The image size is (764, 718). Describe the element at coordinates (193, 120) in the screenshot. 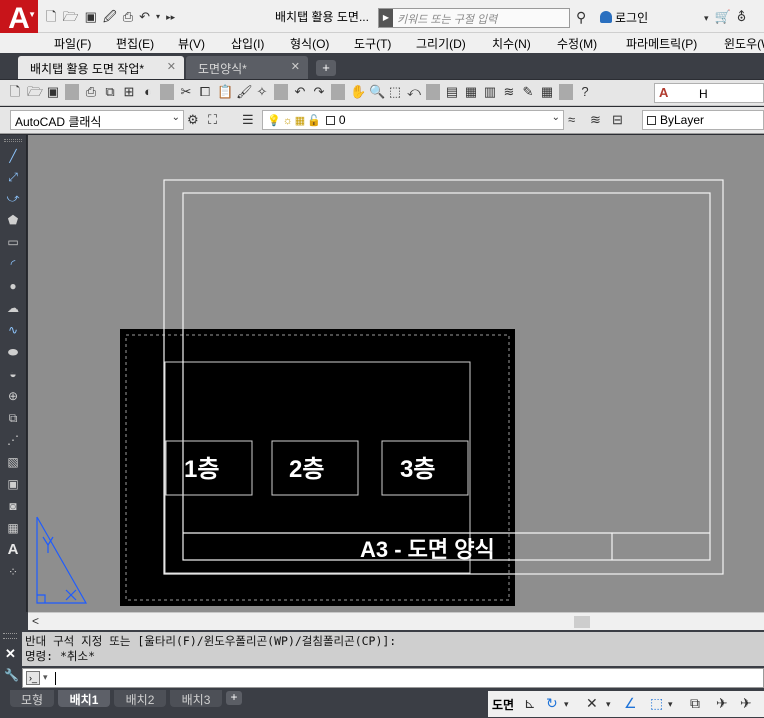

I see `workspace-settings-icon: ⚙` at that location.